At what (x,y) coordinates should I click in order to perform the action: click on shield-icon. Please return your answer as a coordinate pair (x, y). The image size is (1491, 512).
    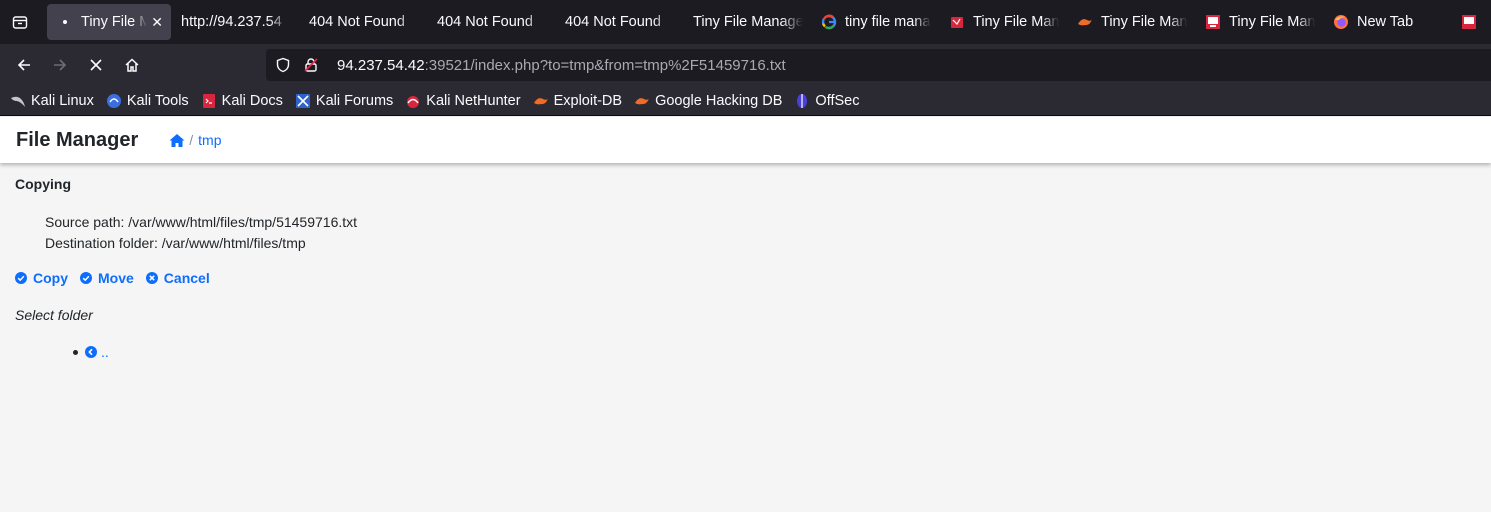
    Looking at the image, I should click on (284, 65).